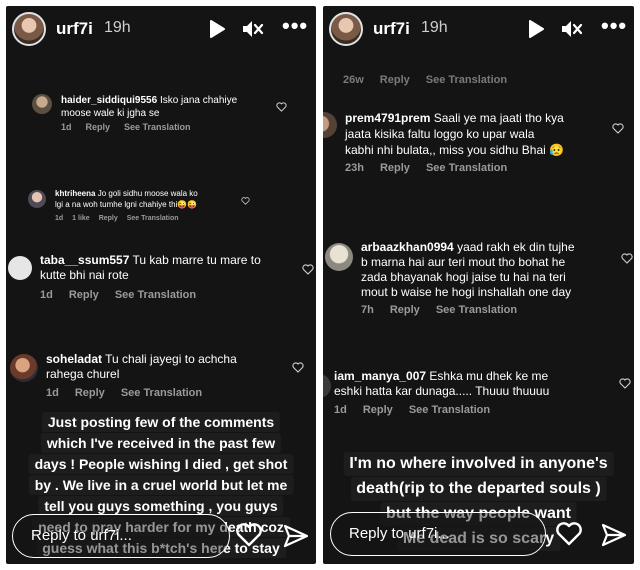  I want to click on caption-line: days ! People wishing I died , get shot, so click(161, 464).